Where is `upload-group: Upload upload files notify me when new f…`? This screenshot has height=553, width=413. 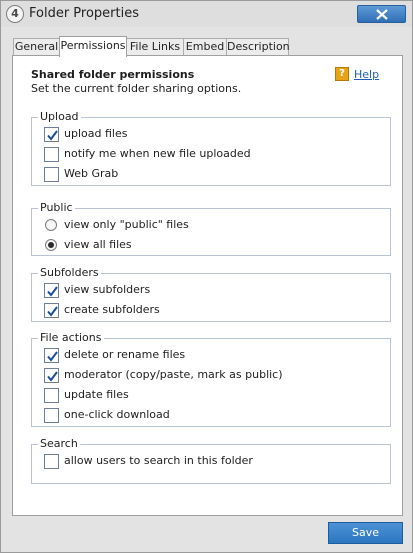 upload-group: Upload upload files notify me when new f… is located at coordinates (211, 148).